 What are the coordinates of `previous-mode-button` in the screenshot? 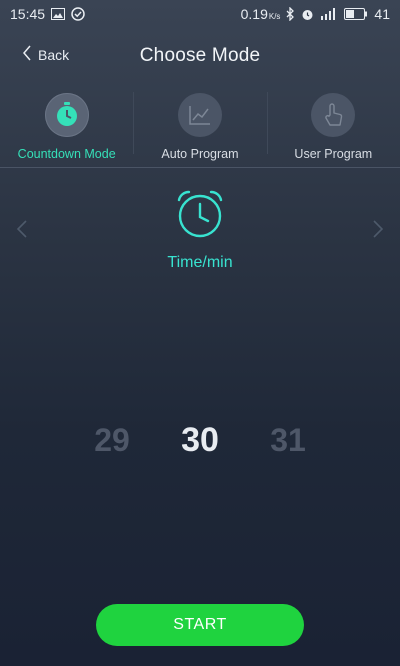 It's located at (22, 231).